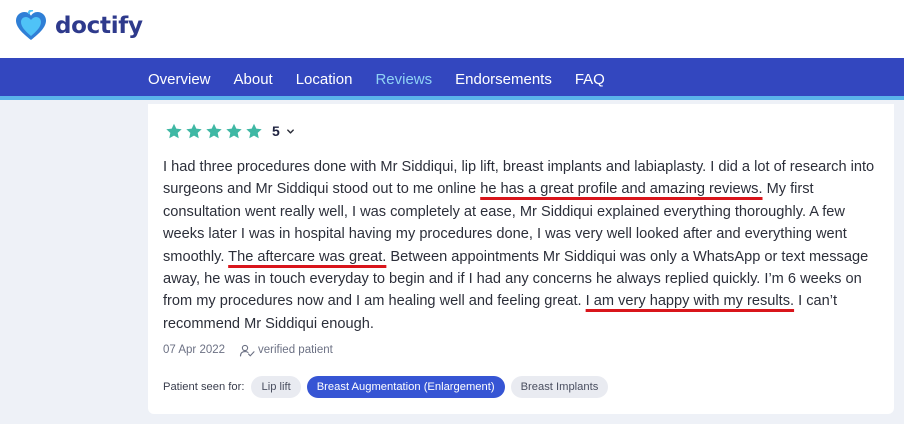 The height and width of the screenshot is (424, 904). What do you see at coordinates (276, 131) in the screenshot?
I see `rating-value: 5` at bounding box center [276, 131].